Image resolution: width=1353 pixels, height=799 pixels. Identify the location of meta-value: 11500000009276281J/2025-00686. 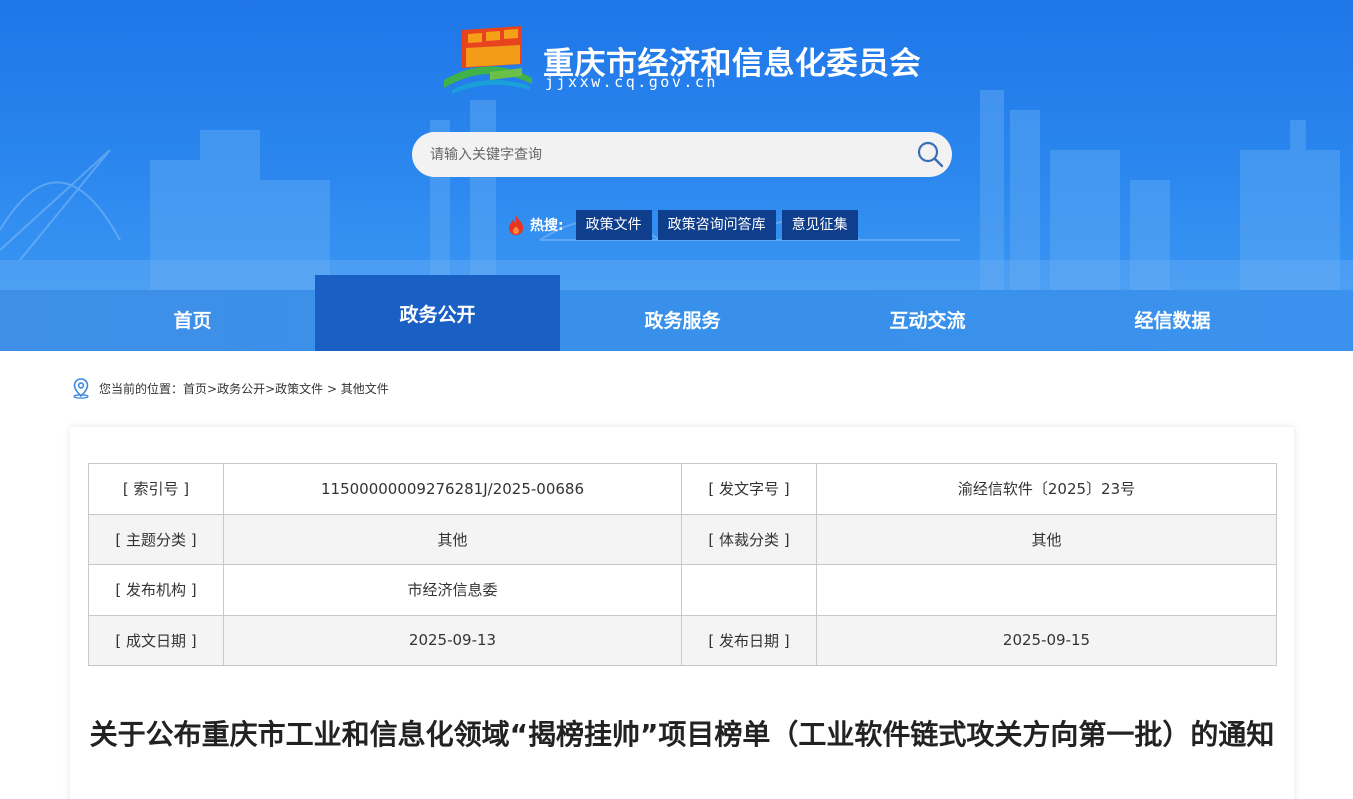
(452, 489).